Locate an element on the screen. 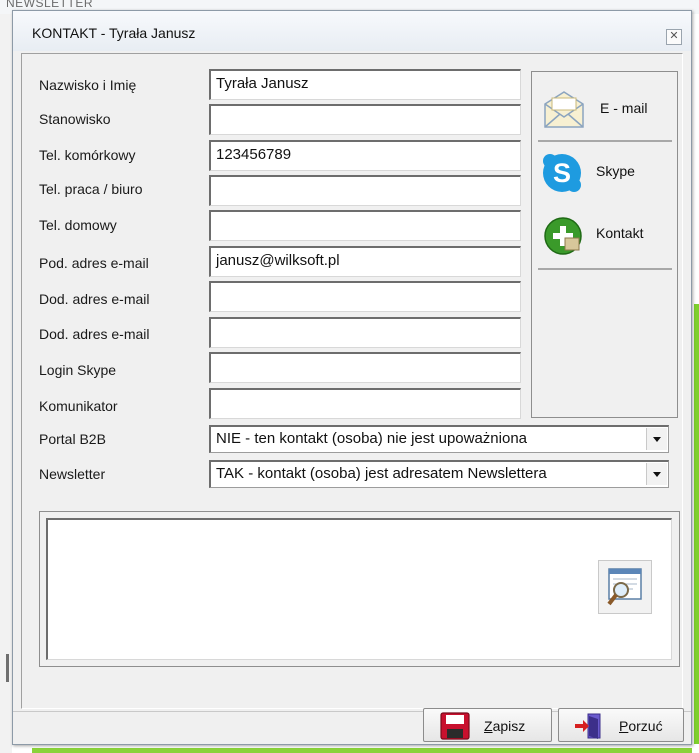 The width and height of the screenshot is (699, 753). close-icon: ✕ is located at coordinates (674, 36).